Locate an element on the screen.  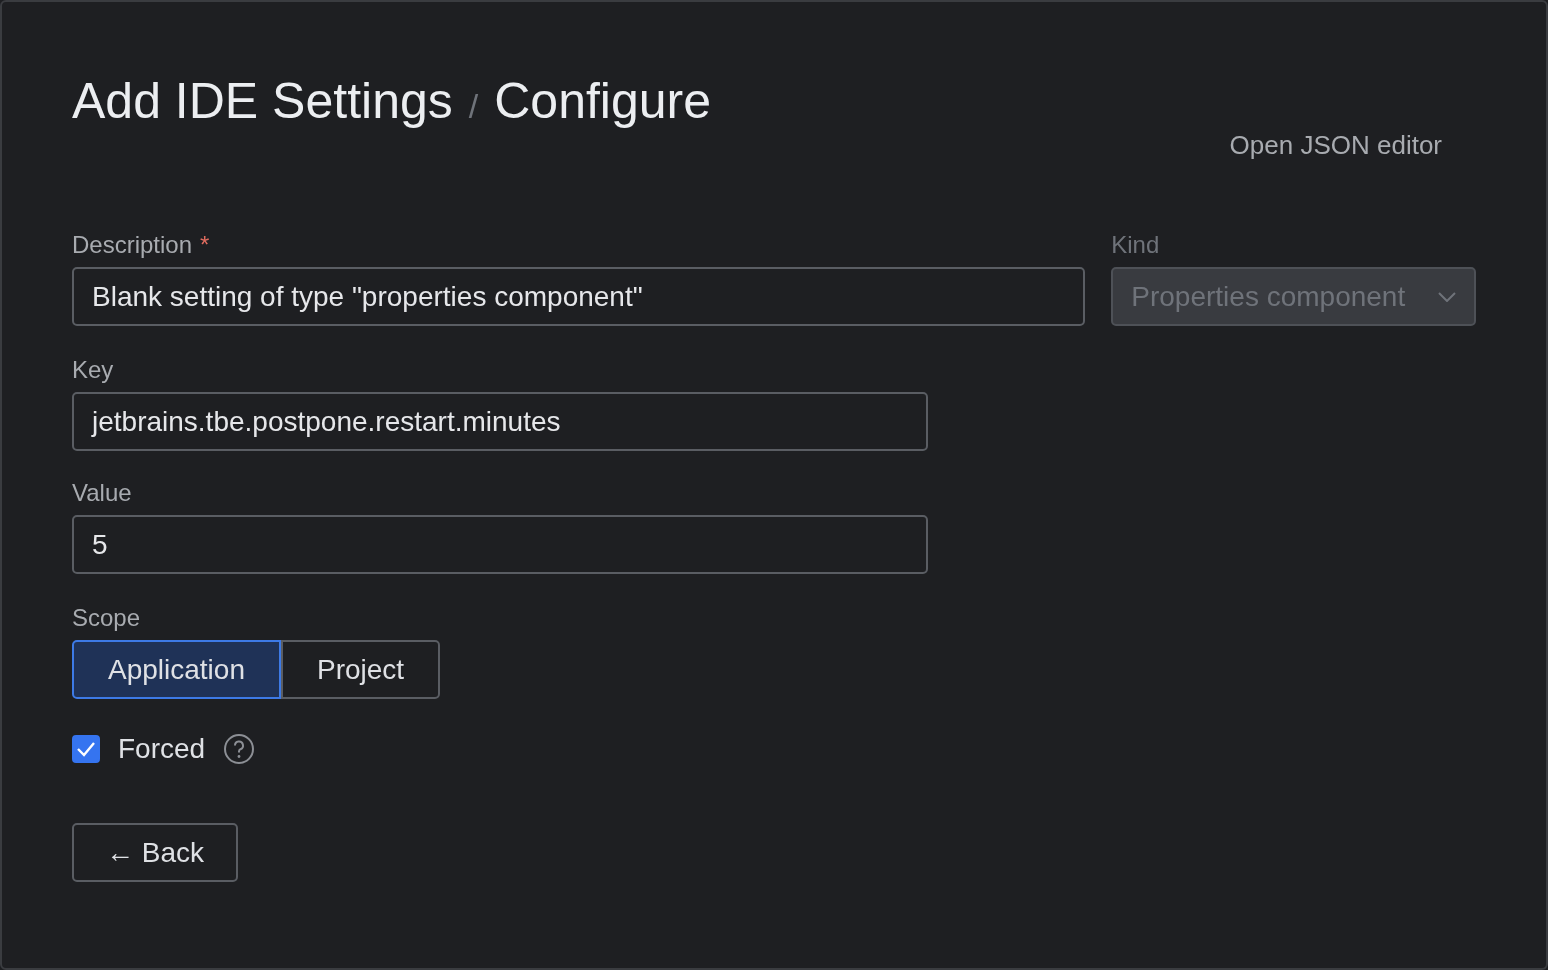
input-field: Blank setting of type "properties component" is located at coordinates (579, 296).